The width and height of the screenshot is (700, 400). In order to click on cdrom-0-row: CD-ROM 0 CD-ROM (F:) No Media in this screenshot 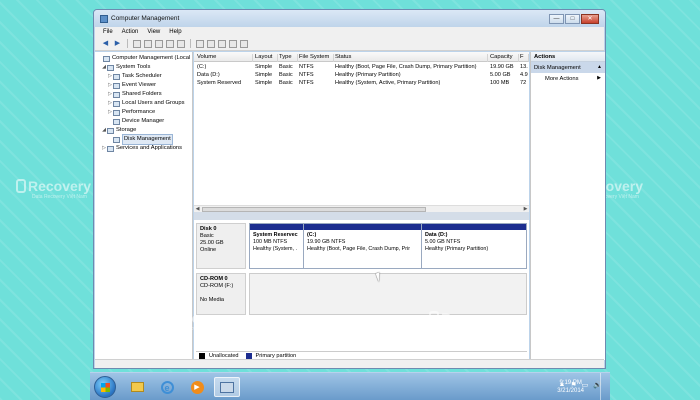, I will do `click(361, 294)`.